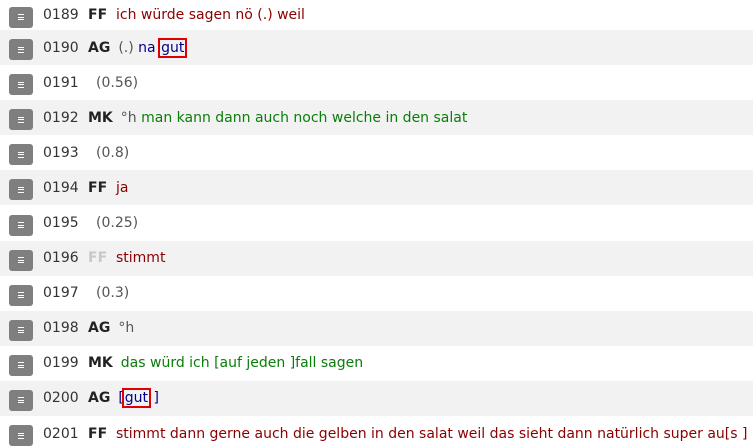  I want to click on line-number: 0198, so click(61, 328).